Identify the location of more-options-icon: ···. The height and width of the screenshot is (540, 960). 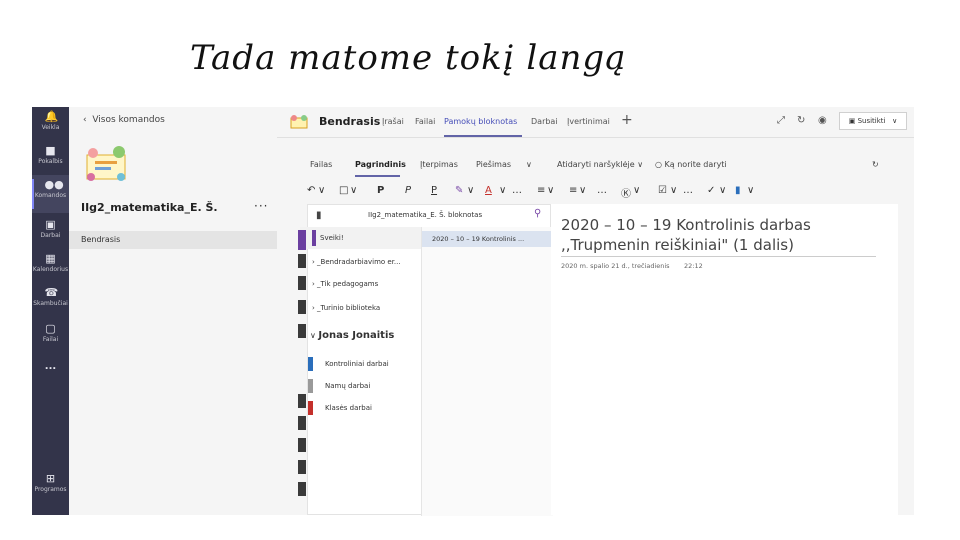
(261, 206).